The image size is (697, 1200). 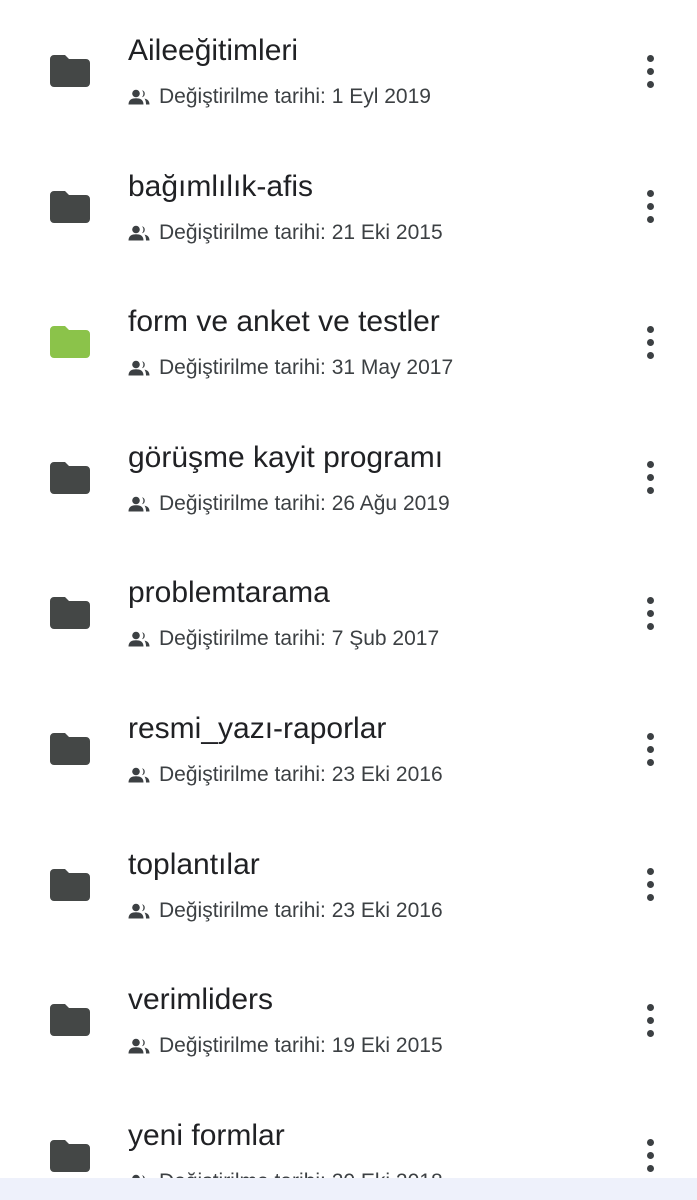 I want to click on modified-date: Değiştirilme tarihi: 7 Şub 2017, so click(x=299, y=639).